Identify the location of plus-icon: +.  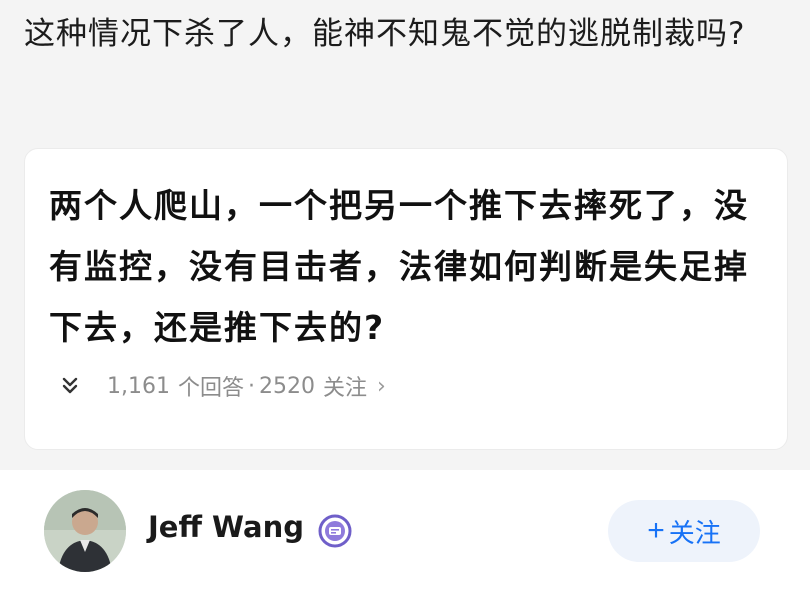
(656, 530).